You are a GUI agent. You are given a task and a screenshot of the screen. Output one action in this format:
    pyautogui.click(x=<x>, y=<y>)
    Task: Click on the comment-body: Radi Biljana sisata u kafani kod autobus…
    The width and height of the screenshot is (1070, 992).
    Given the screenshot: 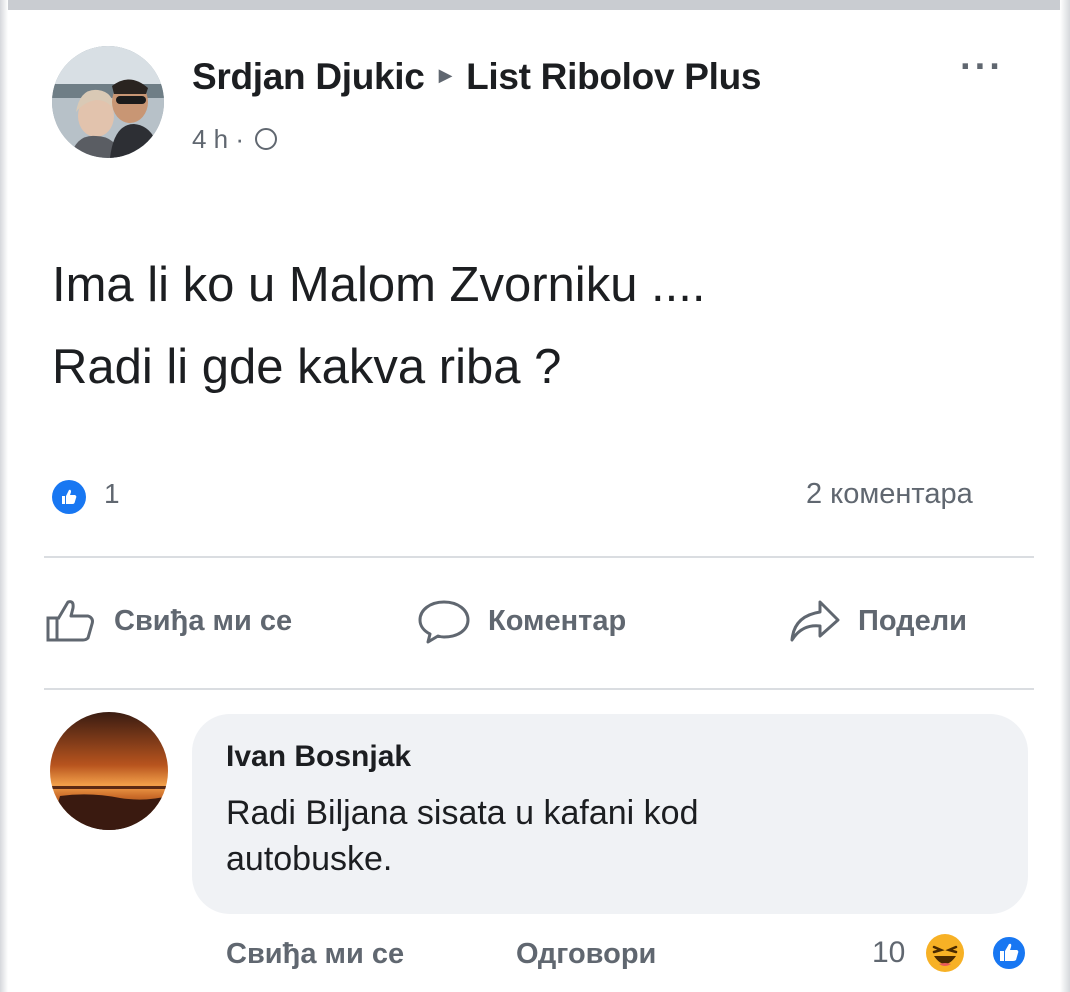 What is the action you would take?
    pyautogui.click(x=606, y=836)
    